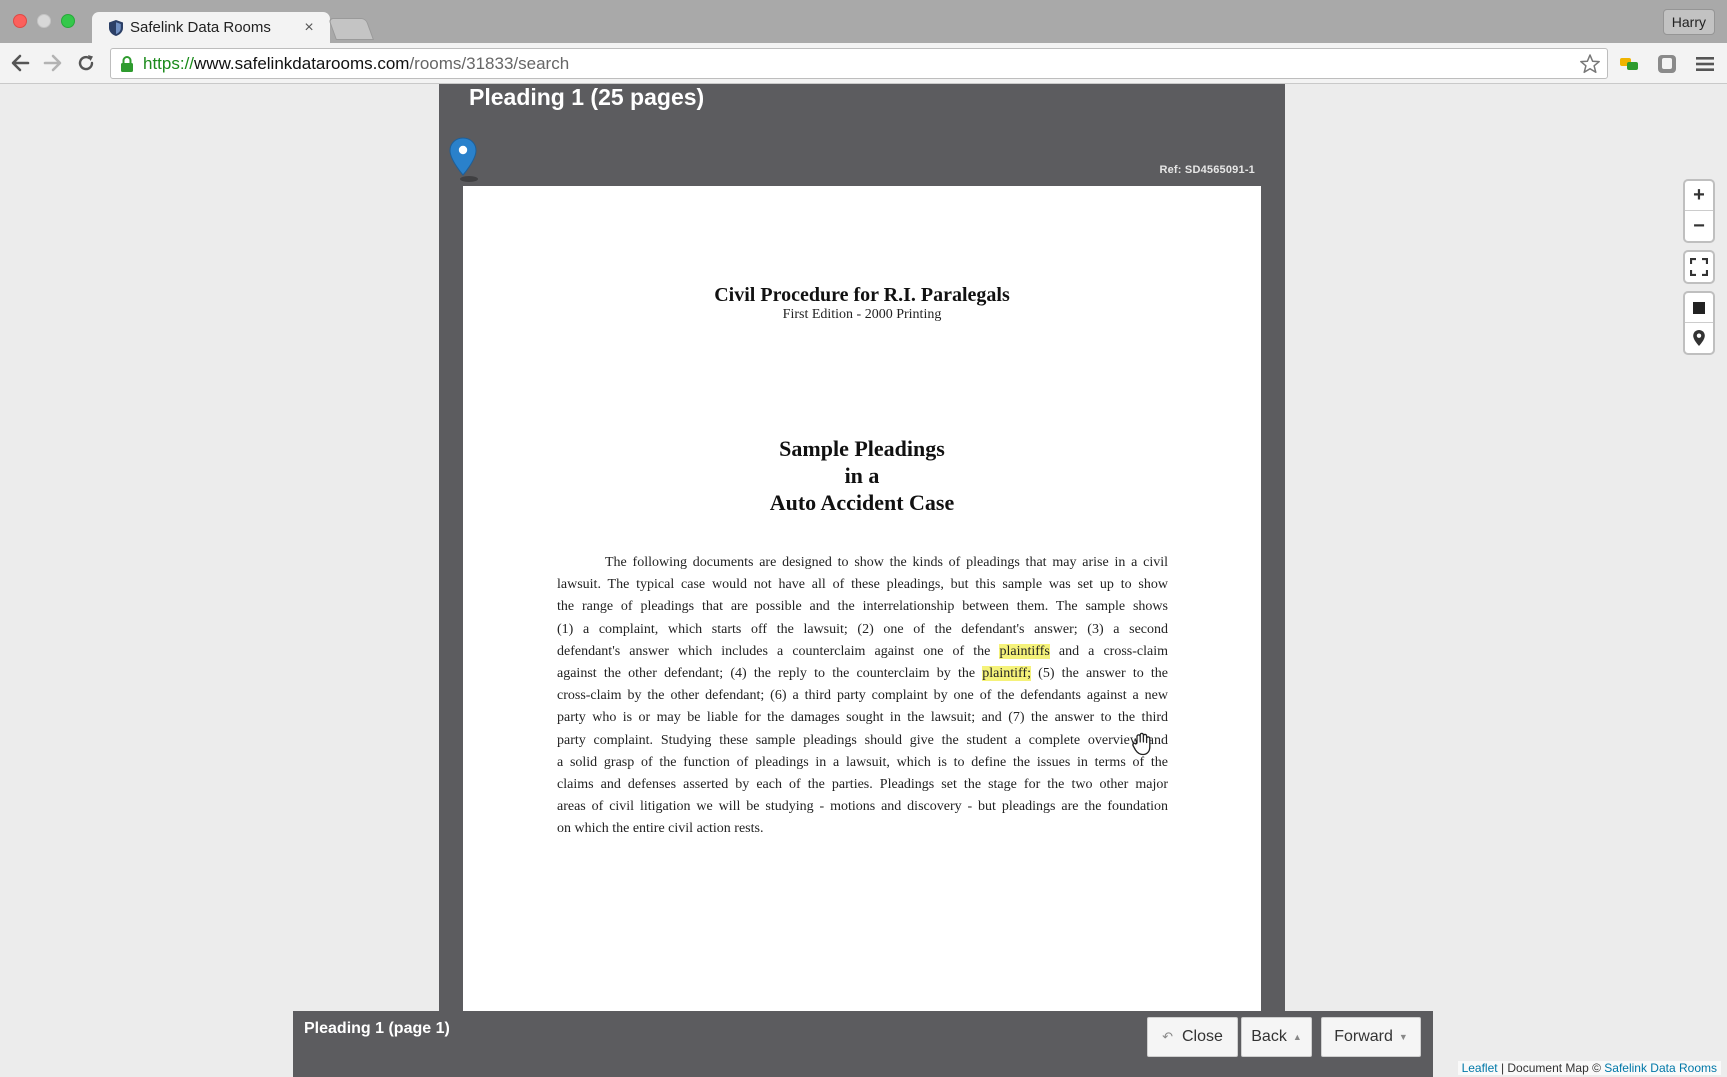 Image resolution: width=1727 pixels, height=1077 pixels. What do you see at coordinates (1269, 1036) in the screenshot?
I see `back-label: Back` at bounding box center [1269, 1036].